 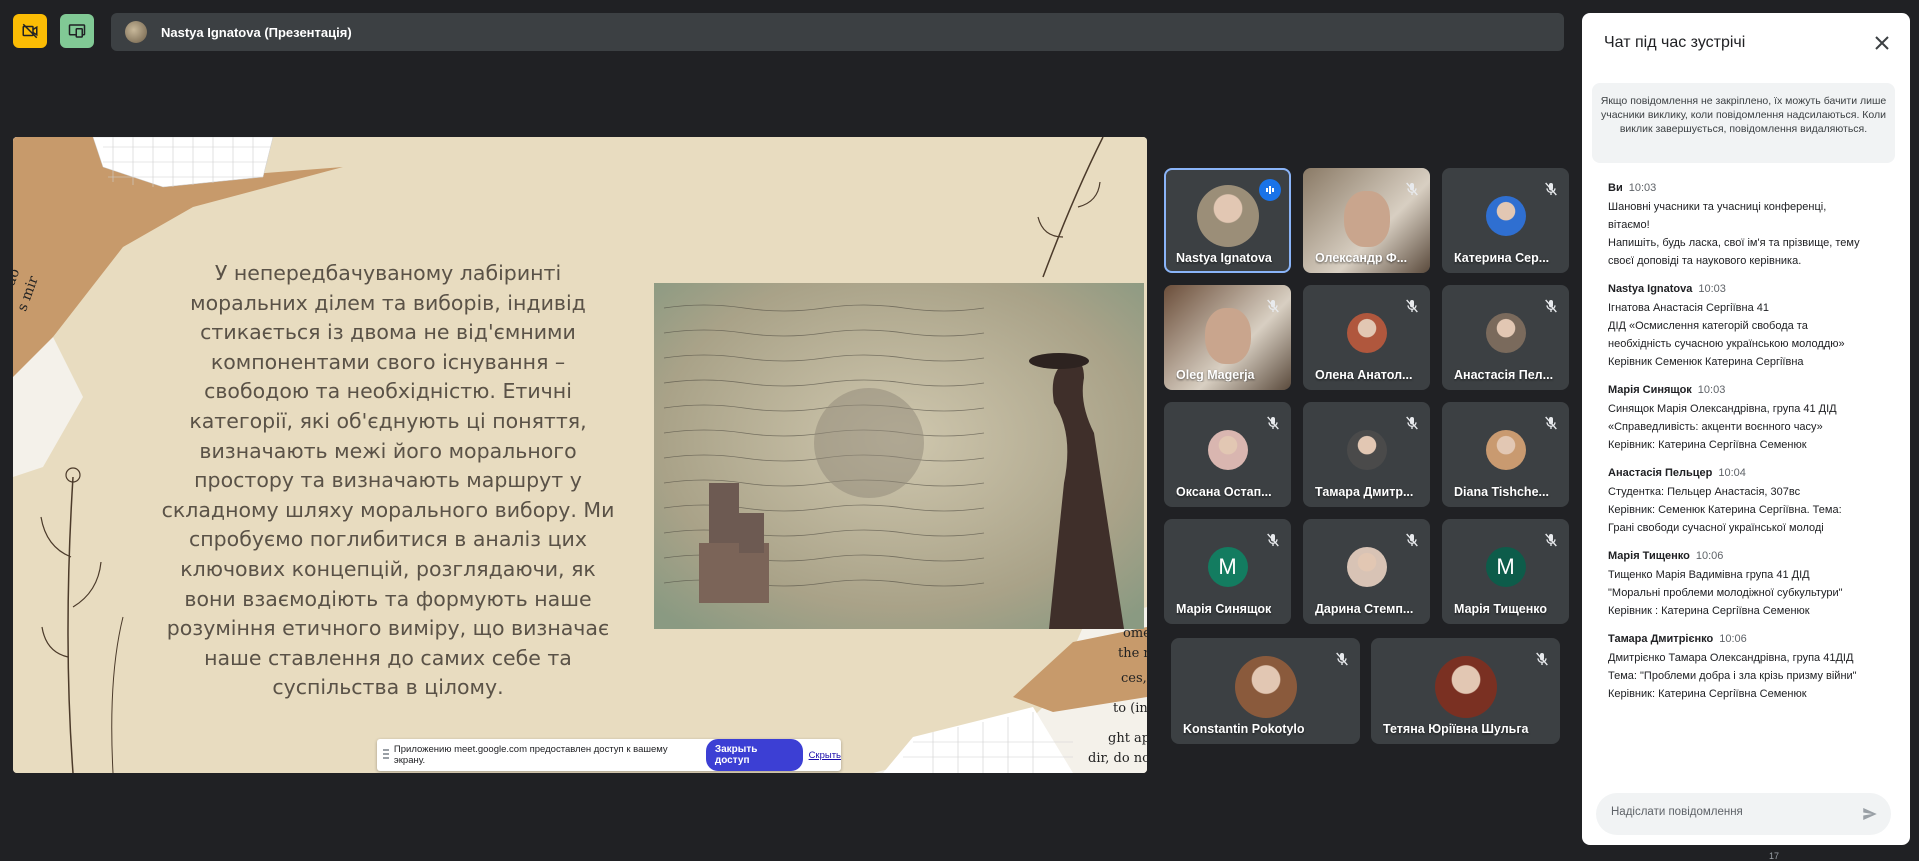 What do you see at coordinates (1732, 473) in the screenshot?
I see `chat-message-time: 10:04` at bounding box center [1732, 473].